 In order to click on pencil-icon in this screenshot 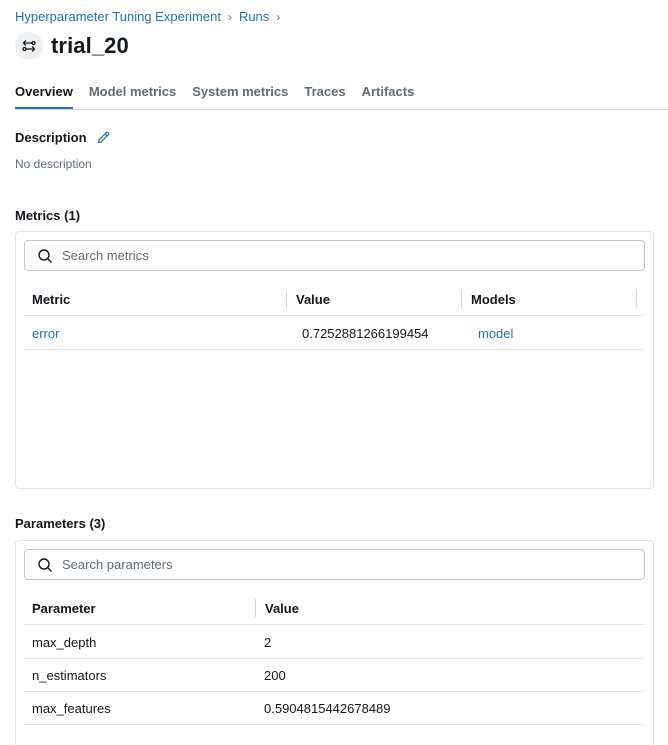, I will do `click(103, 137)`.